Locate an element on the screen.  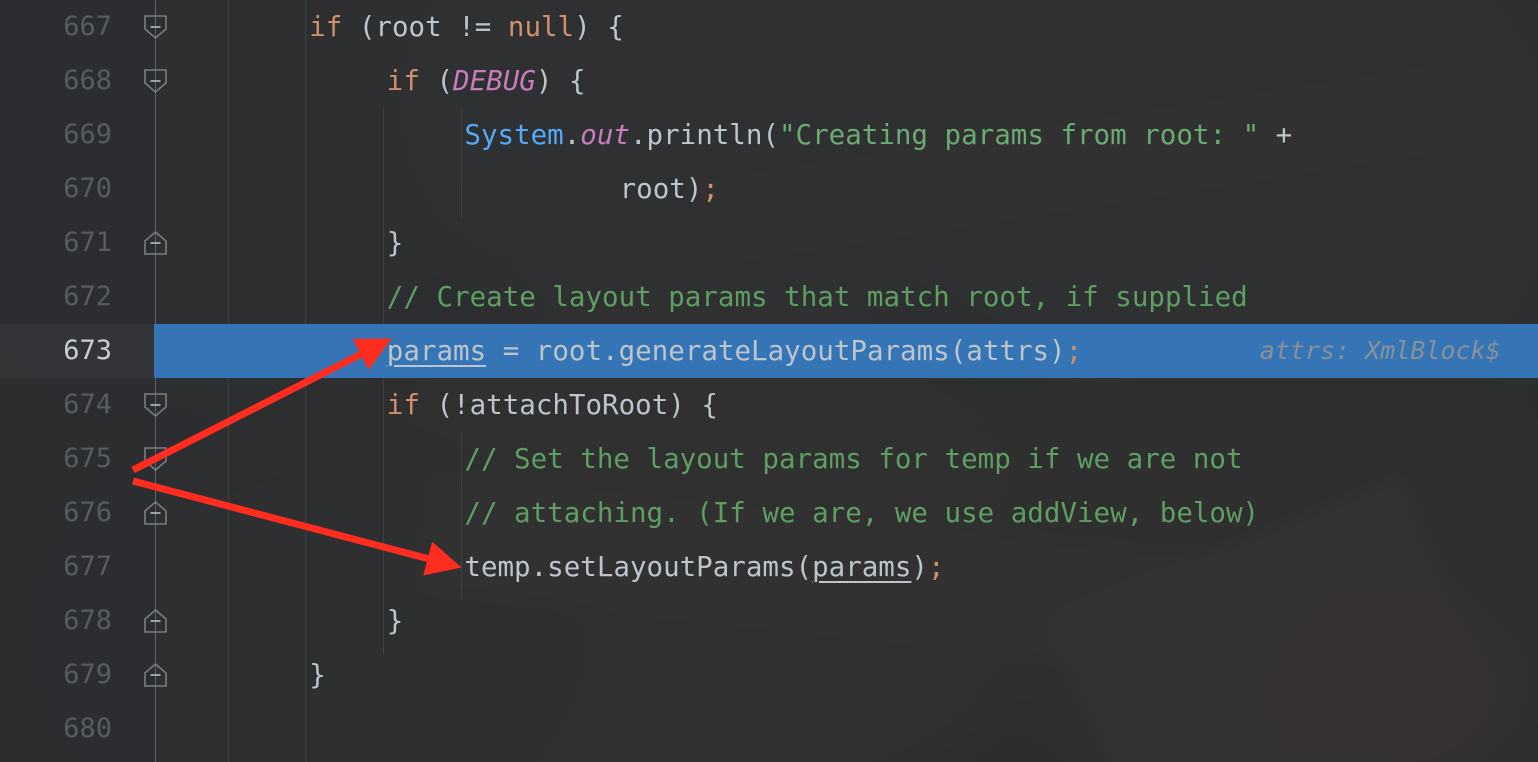
token-field: DEBUG is located at coordinates (494, 81).